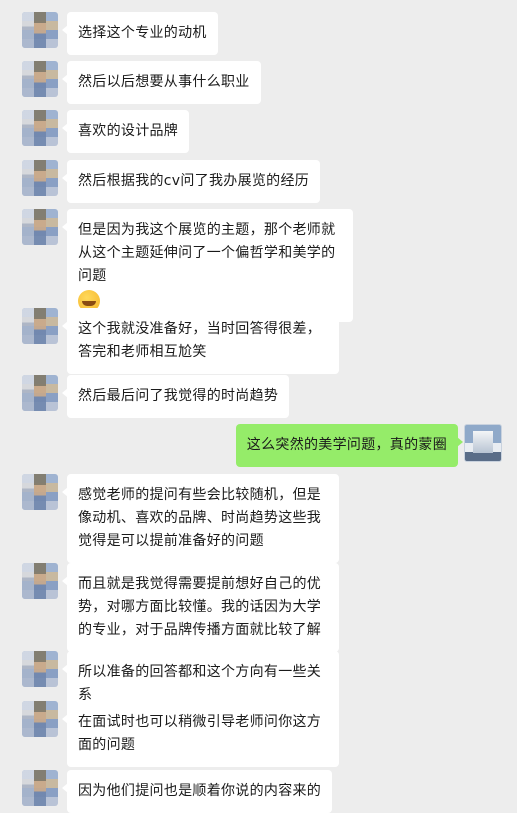 Image resolution: width=517 pixels, height=813 pixels. I want to click on message-bubble: 因为他们提问也是顺着你说的内容来的, so click(197, 791).